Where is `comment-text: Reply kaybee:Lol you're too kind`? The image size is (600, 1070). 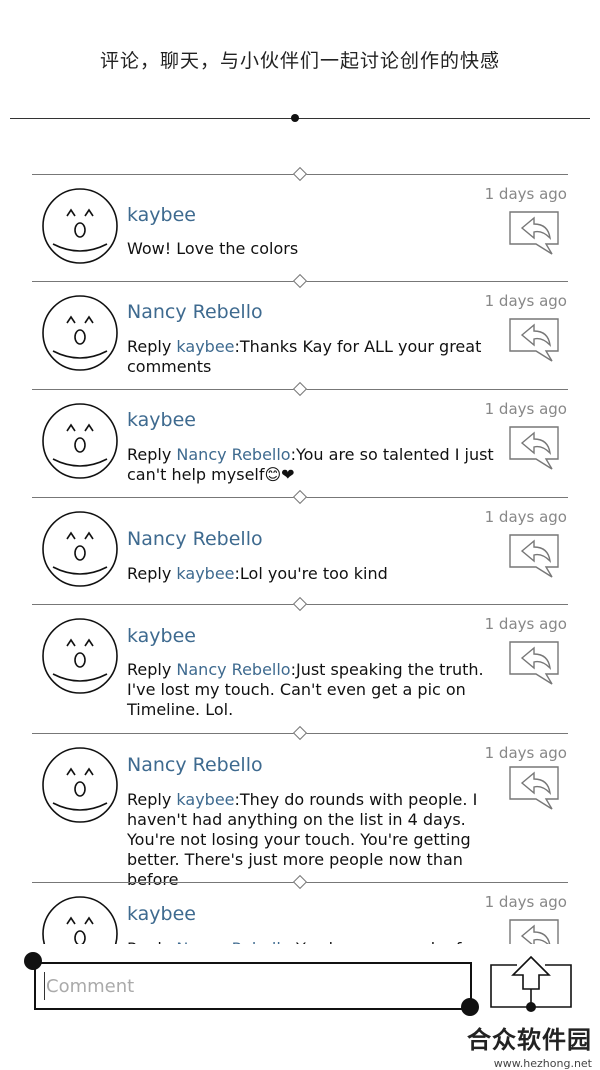
comment-text: Reply kaybee:Lol you're too kind is located at coordinates (317, 574).